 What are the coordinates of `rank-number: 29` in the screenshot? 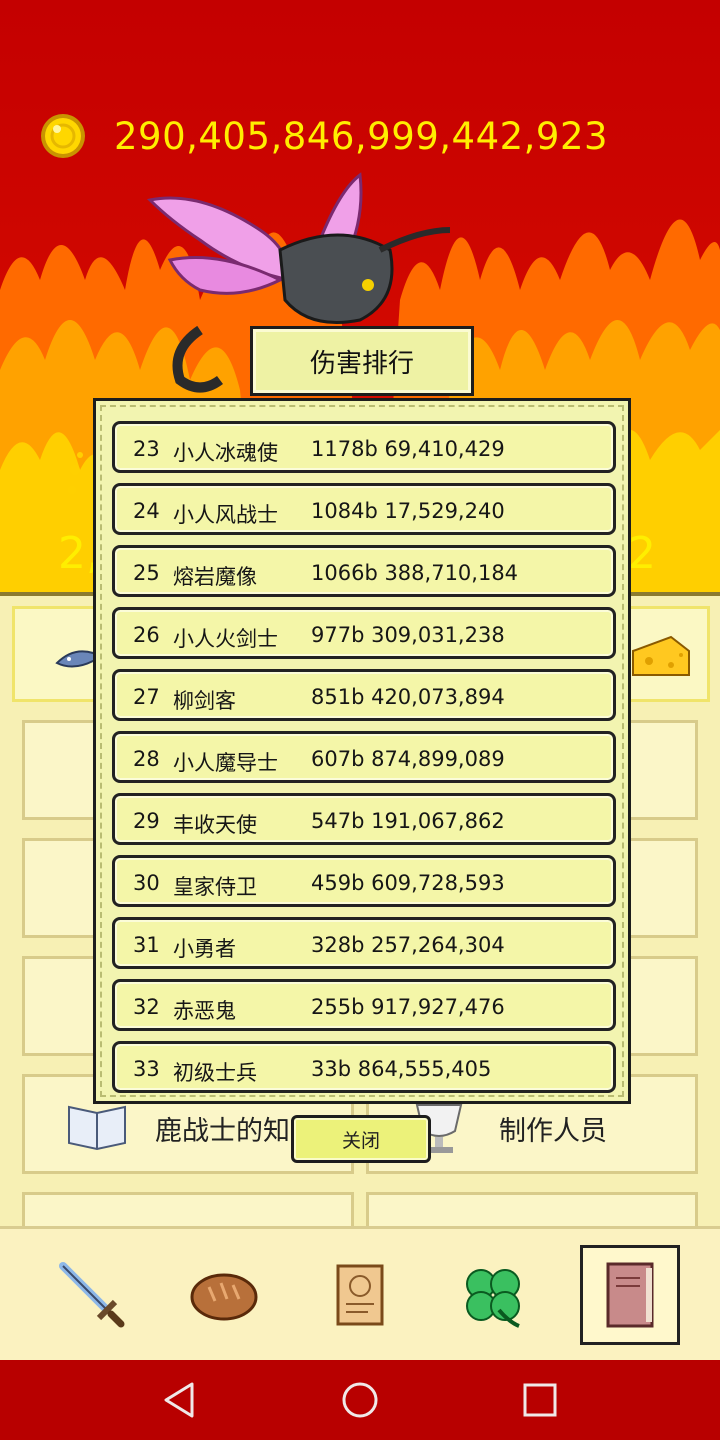 It's located at (146, 821).